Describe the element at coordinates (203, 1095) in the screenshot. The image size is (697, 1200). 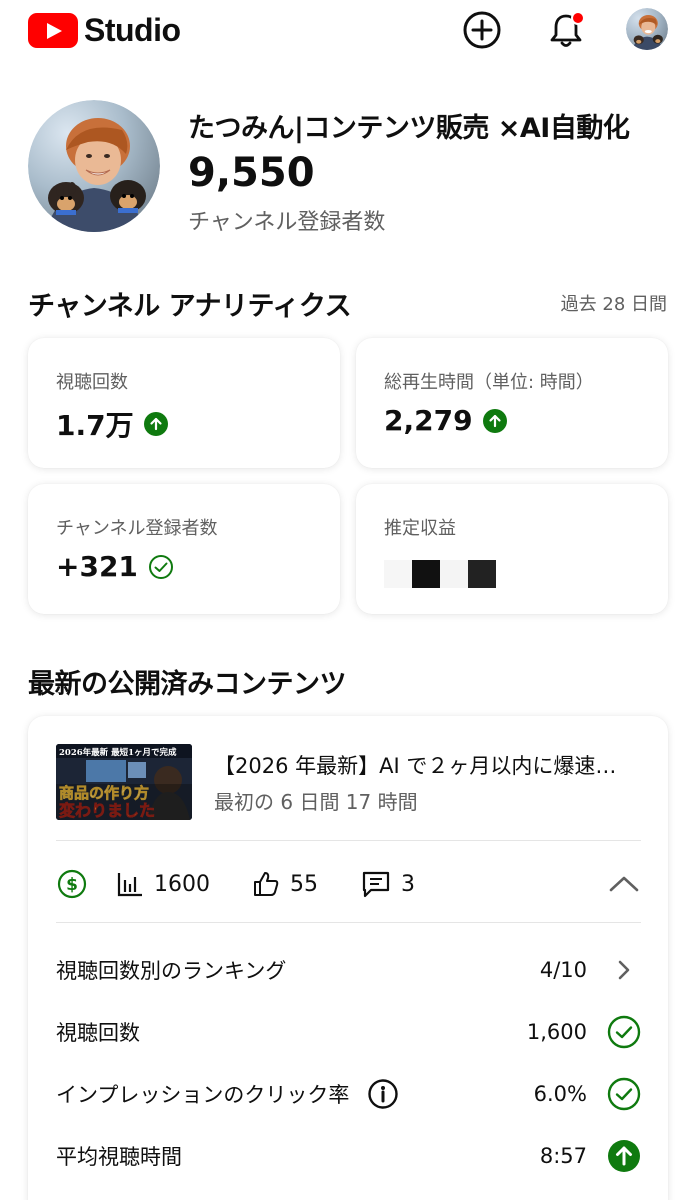
I see `detail-label: インプレッションのクリック率` at that location.